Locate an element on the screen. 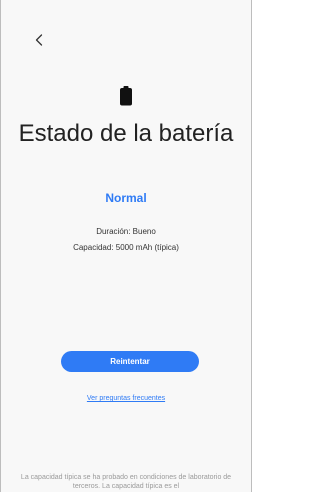 This screenshot has height=492, width=320. battery-icon is located at coordinates (126, 96).